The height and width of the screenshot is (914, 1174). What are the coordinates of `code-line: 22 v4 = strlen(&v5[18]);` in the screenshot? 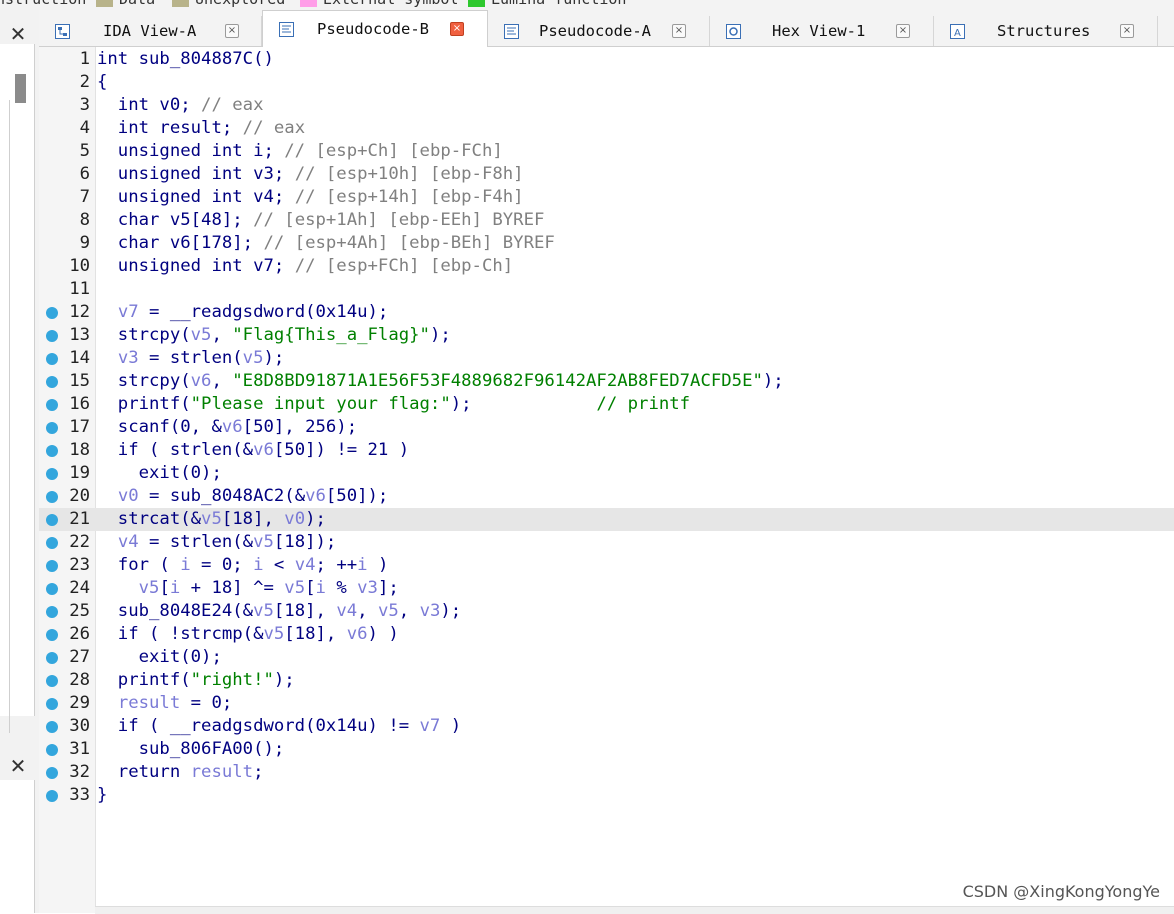 It's located at (606, 542).